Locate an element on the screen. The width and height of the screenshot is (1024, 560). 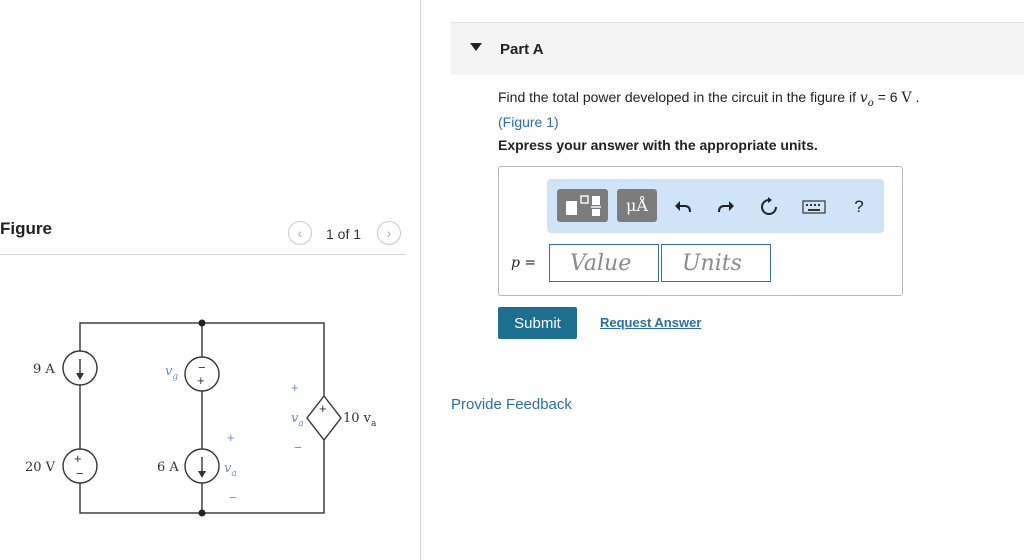
label-va-1: va is located at coordinates (230, 470).